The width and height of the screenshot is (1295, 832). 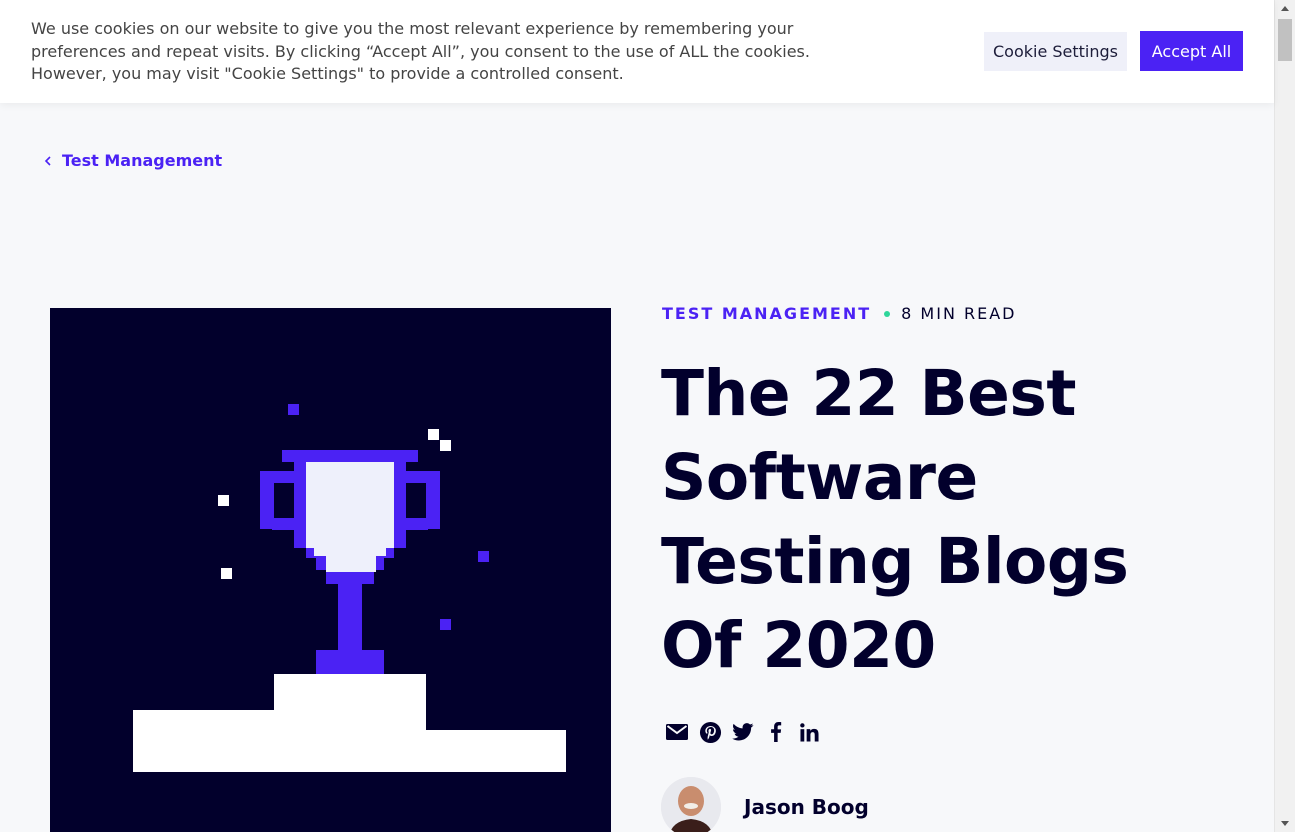 What do you see at coordinates (806, 807) in the screenshot?
I see `author-name: Jason Boog` at bounding box center [806, 807].